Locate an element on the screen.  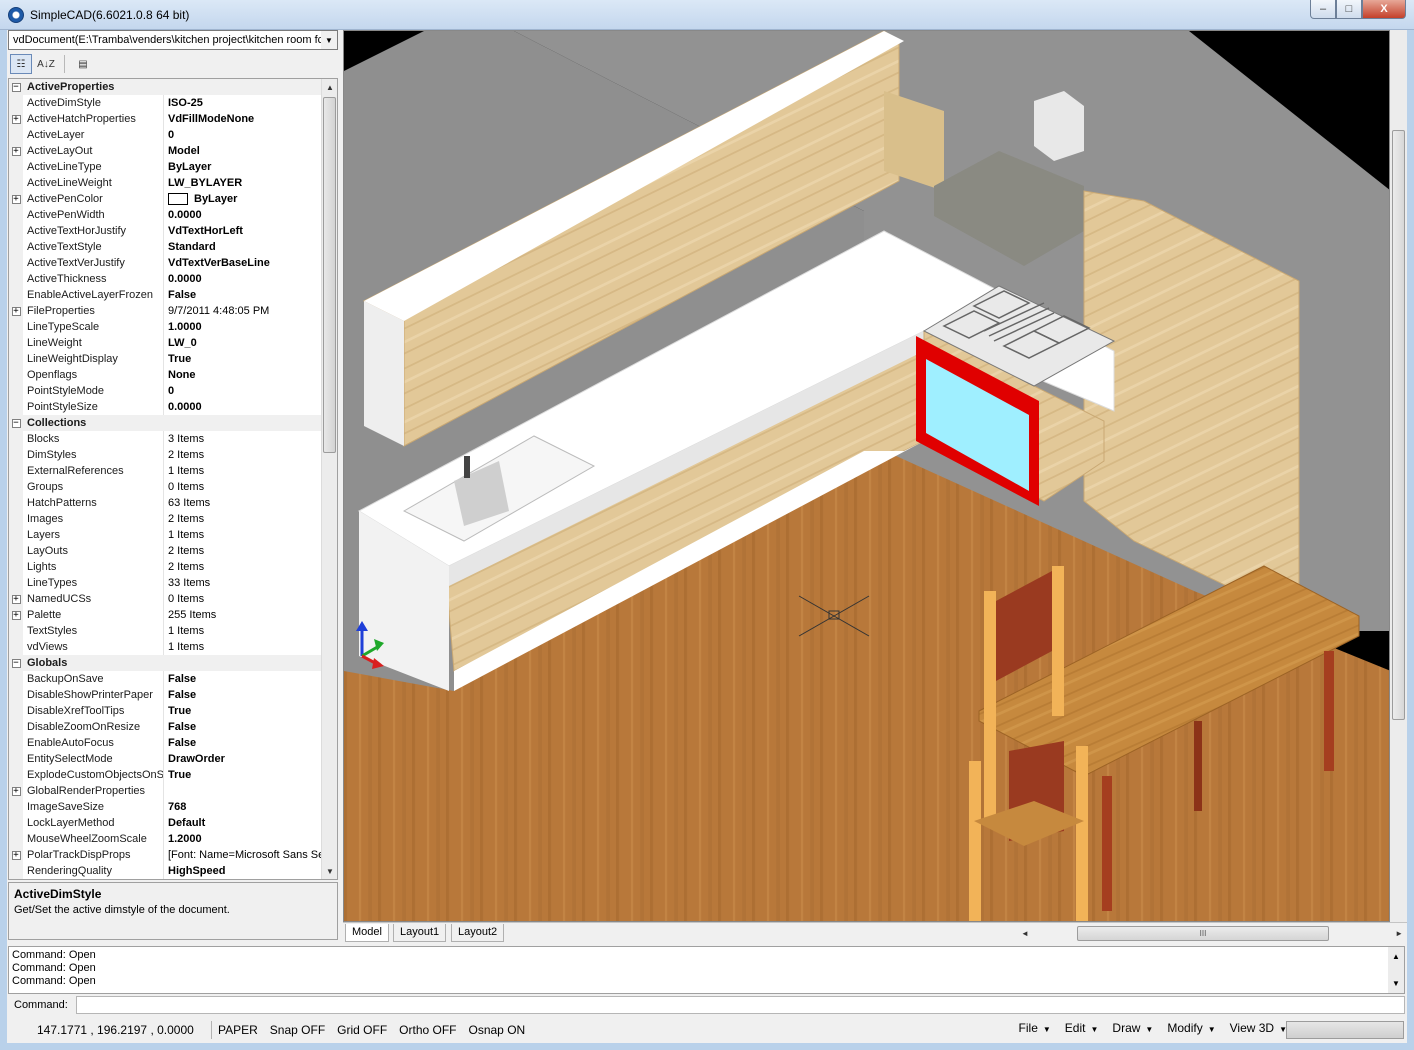
property-row: LineWeight LW_0 is located at coordinates (166, 343).